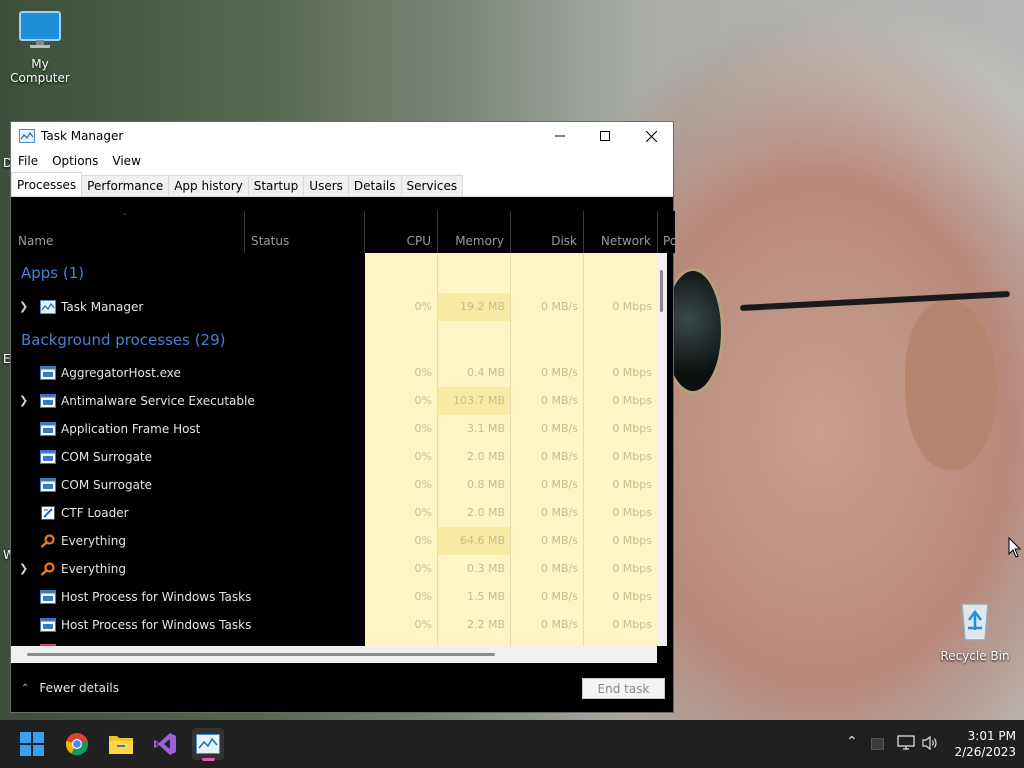 The height and width of the screenshot is (768, 1024). What do you see at coordinates (662, 449) in the screenshot?
I see `vertical-scrollbar` at bounding box center [662, 449].